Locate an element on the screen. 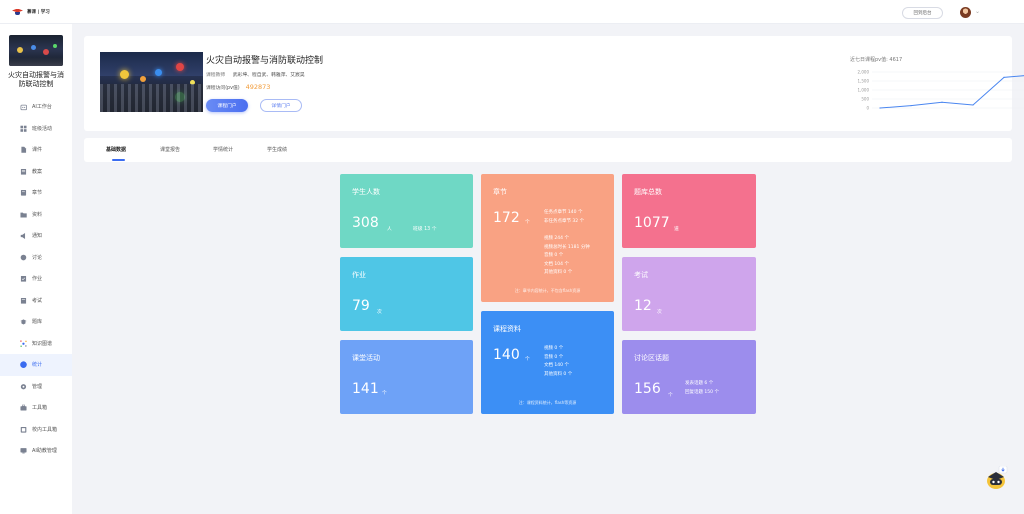  sidebar-item: 章节 is located at coordinates (36, 193).